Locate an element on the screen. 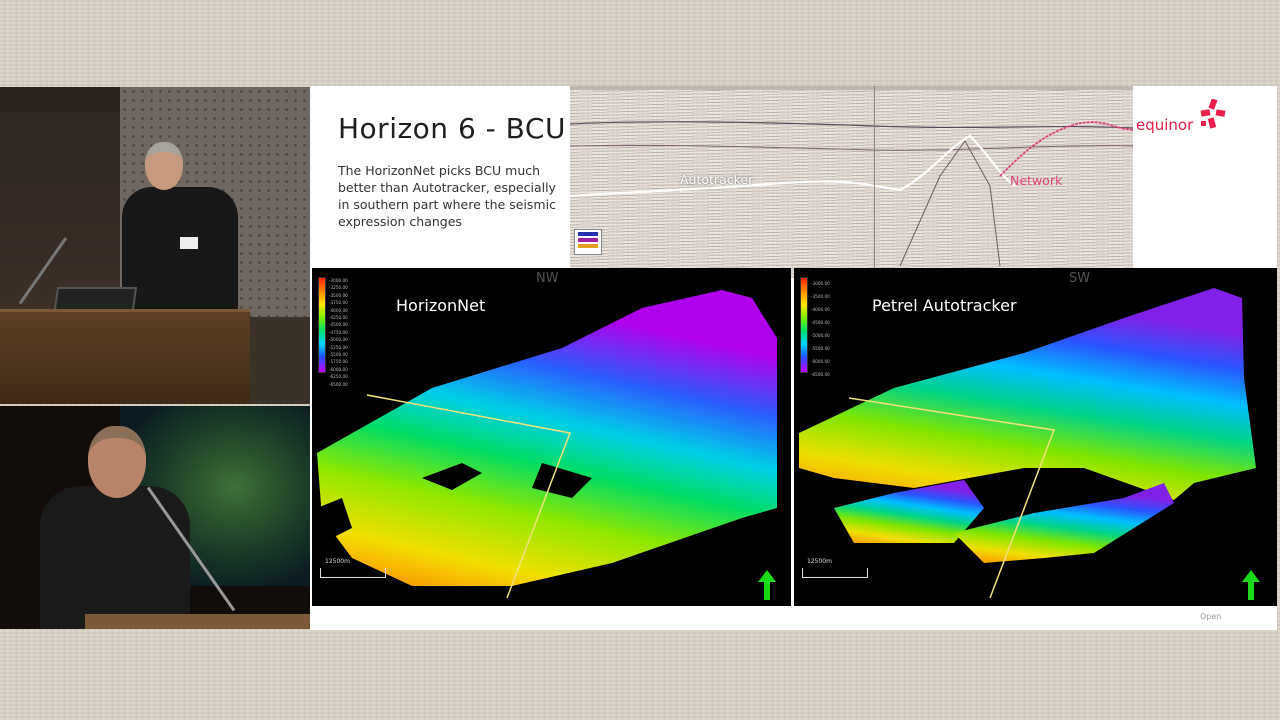  classification-label: Open is located at coordinates (1211, 616).